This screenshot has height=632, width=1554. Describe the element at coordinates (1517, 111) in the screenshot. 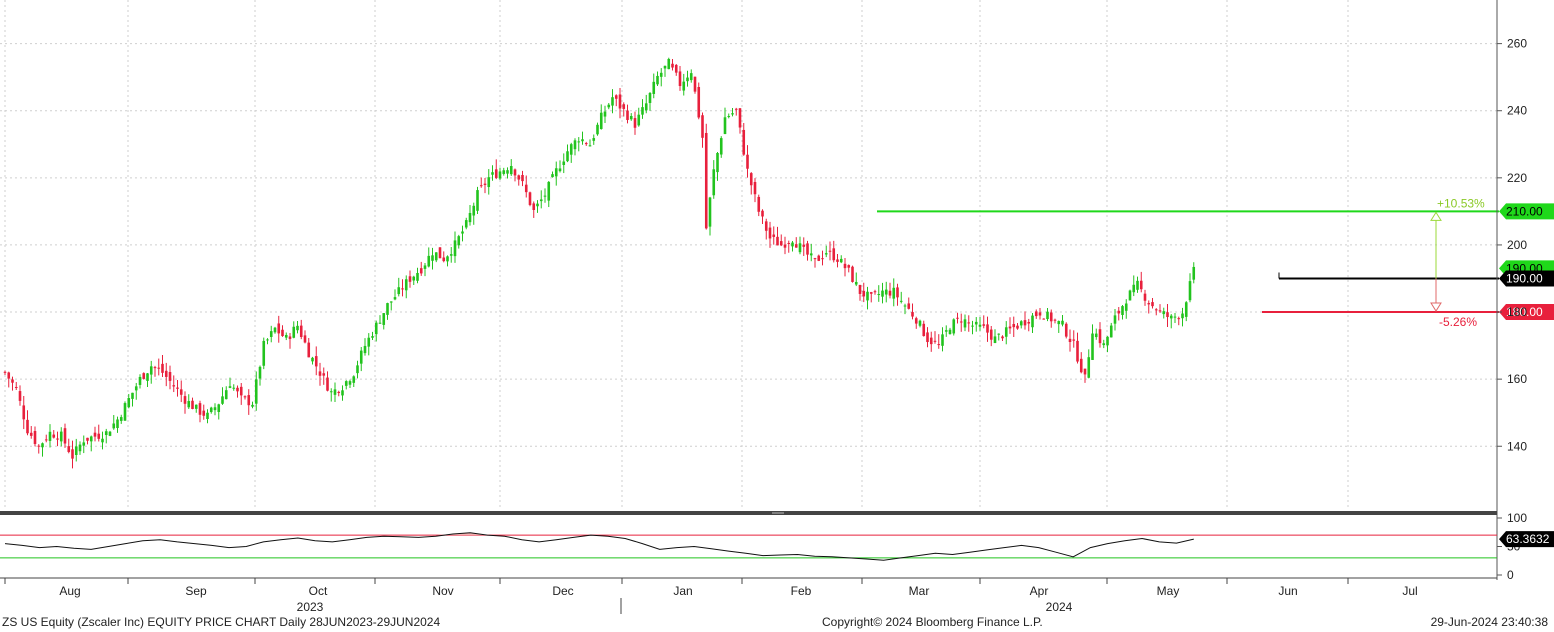

I see `price-tick-label: 240` at that location.